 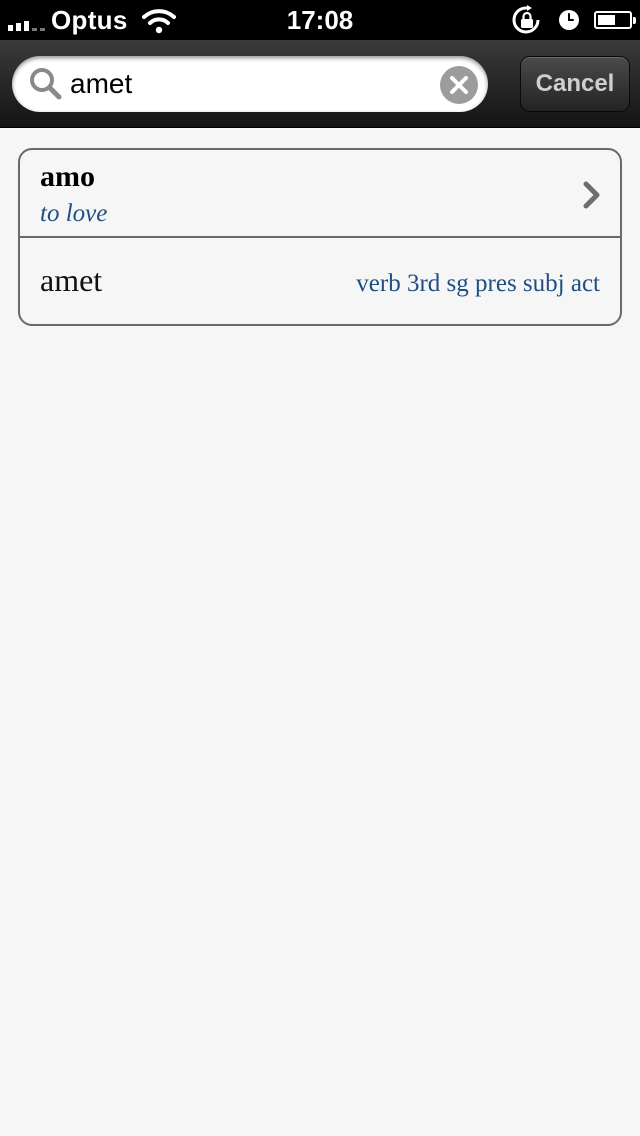 I want to click on search-field, so click(x=250, y=84).